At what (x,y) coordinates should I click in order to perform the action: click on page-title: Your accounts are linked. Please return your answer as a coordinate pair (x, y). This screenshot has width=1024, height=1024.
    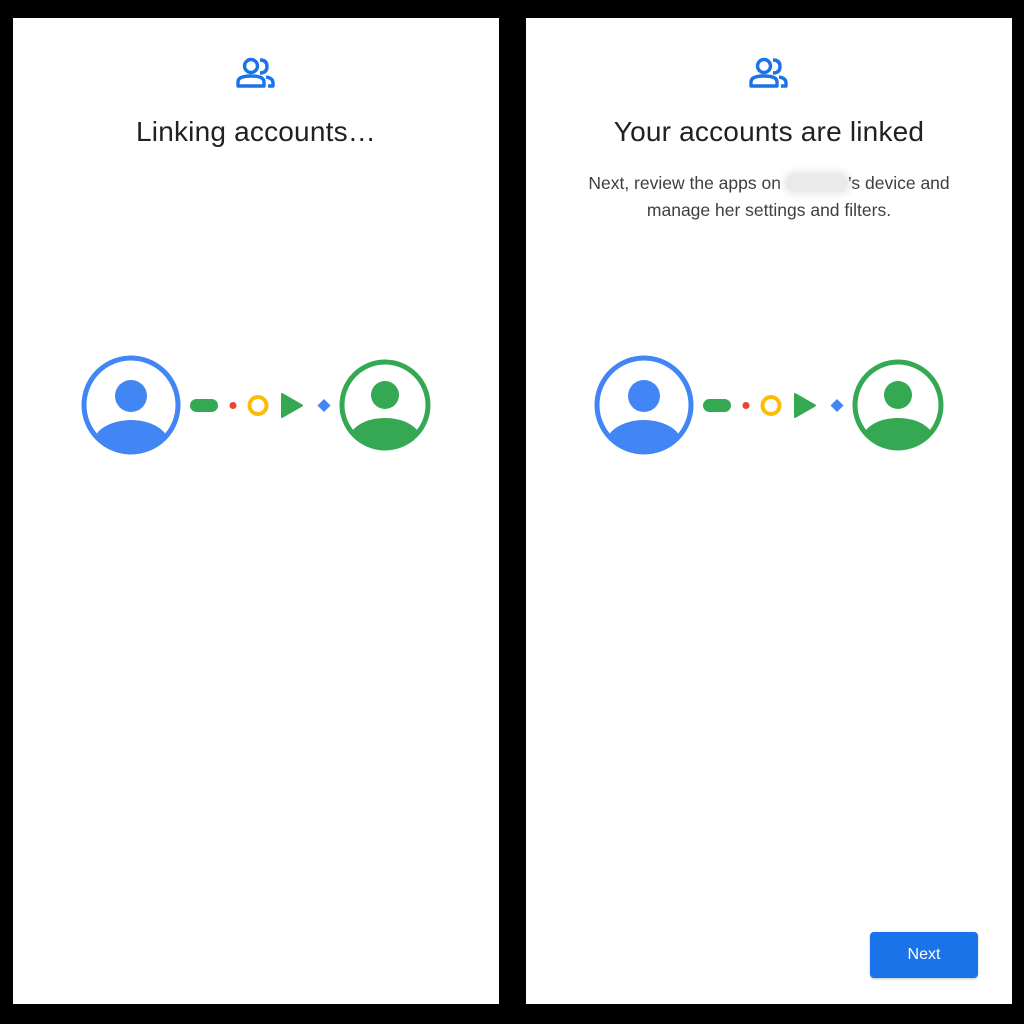
    Looking at the image, I should click on (769, 131).